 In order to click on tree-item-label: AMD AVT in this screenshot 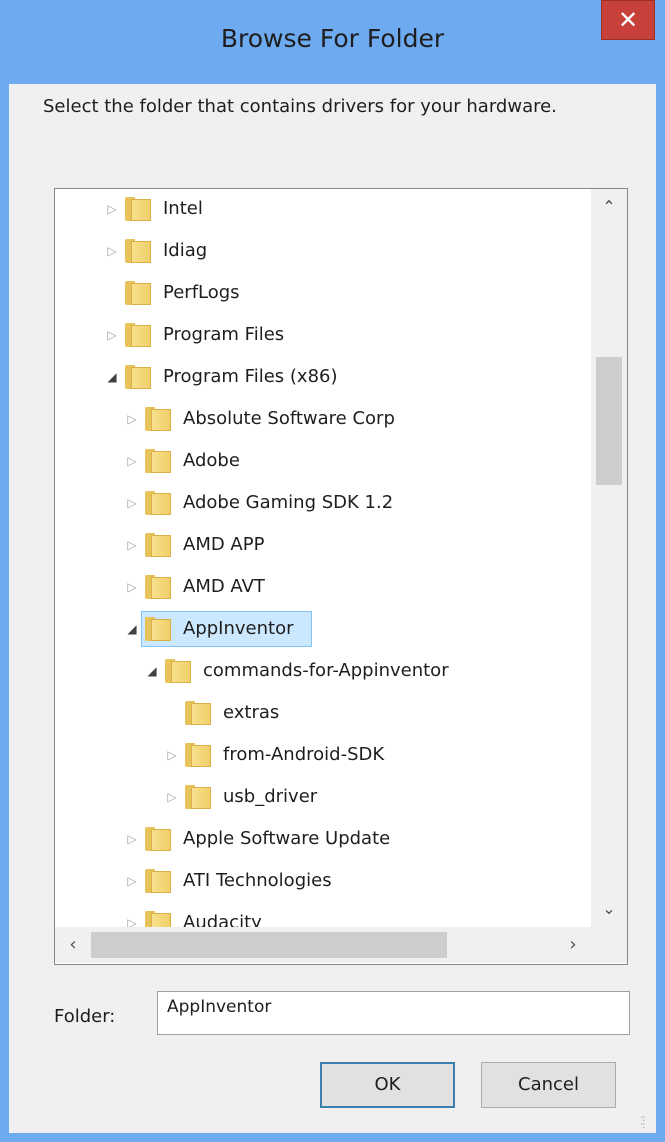, I will do `click(224, 586)`.